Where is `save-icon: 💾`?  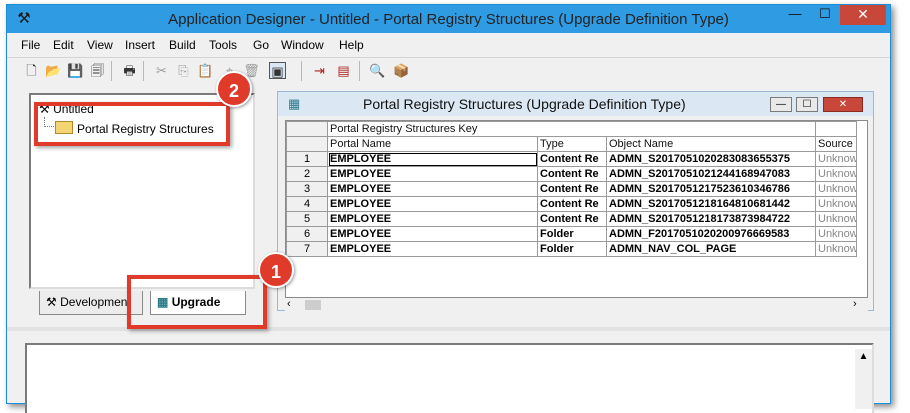
save-icon: 💾 is located at coordinates (75, 70).